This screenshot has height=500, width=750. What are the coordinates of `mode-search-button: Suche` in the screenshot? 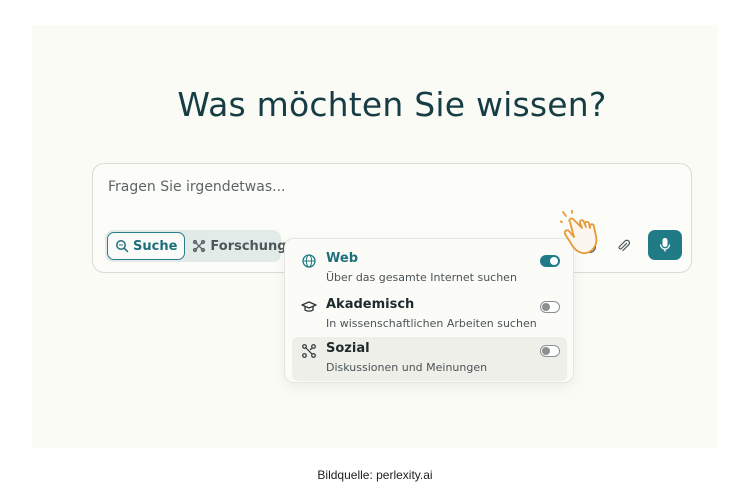 It's located at (146, 246).